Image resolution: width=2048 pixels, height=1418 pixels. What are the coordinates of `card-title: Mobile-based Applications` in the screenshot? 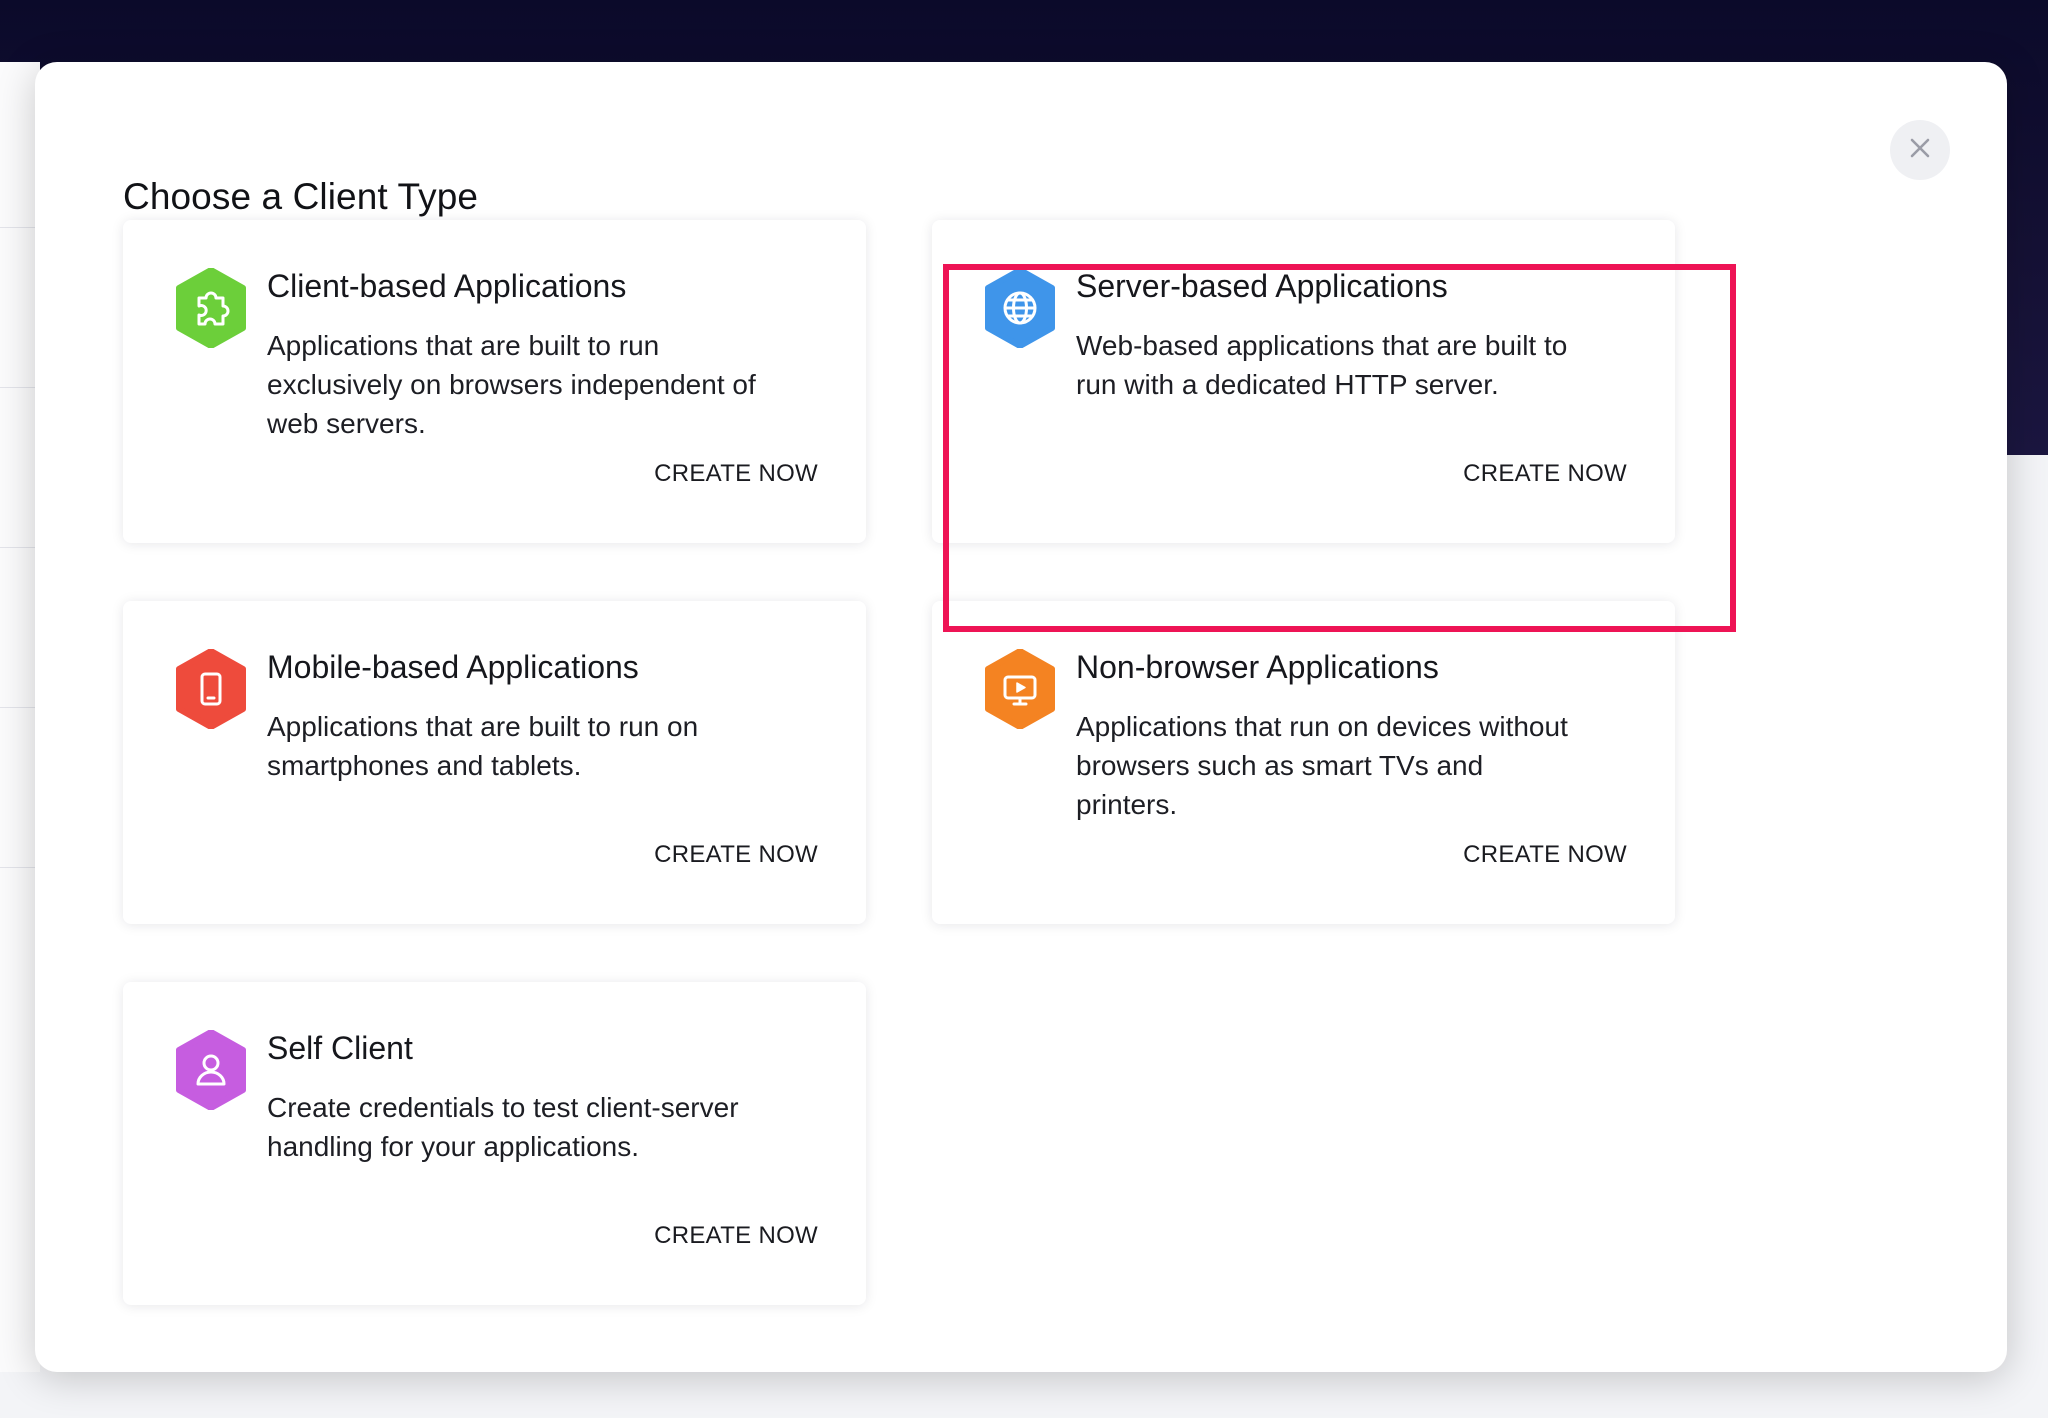 It's located at (453, 667).